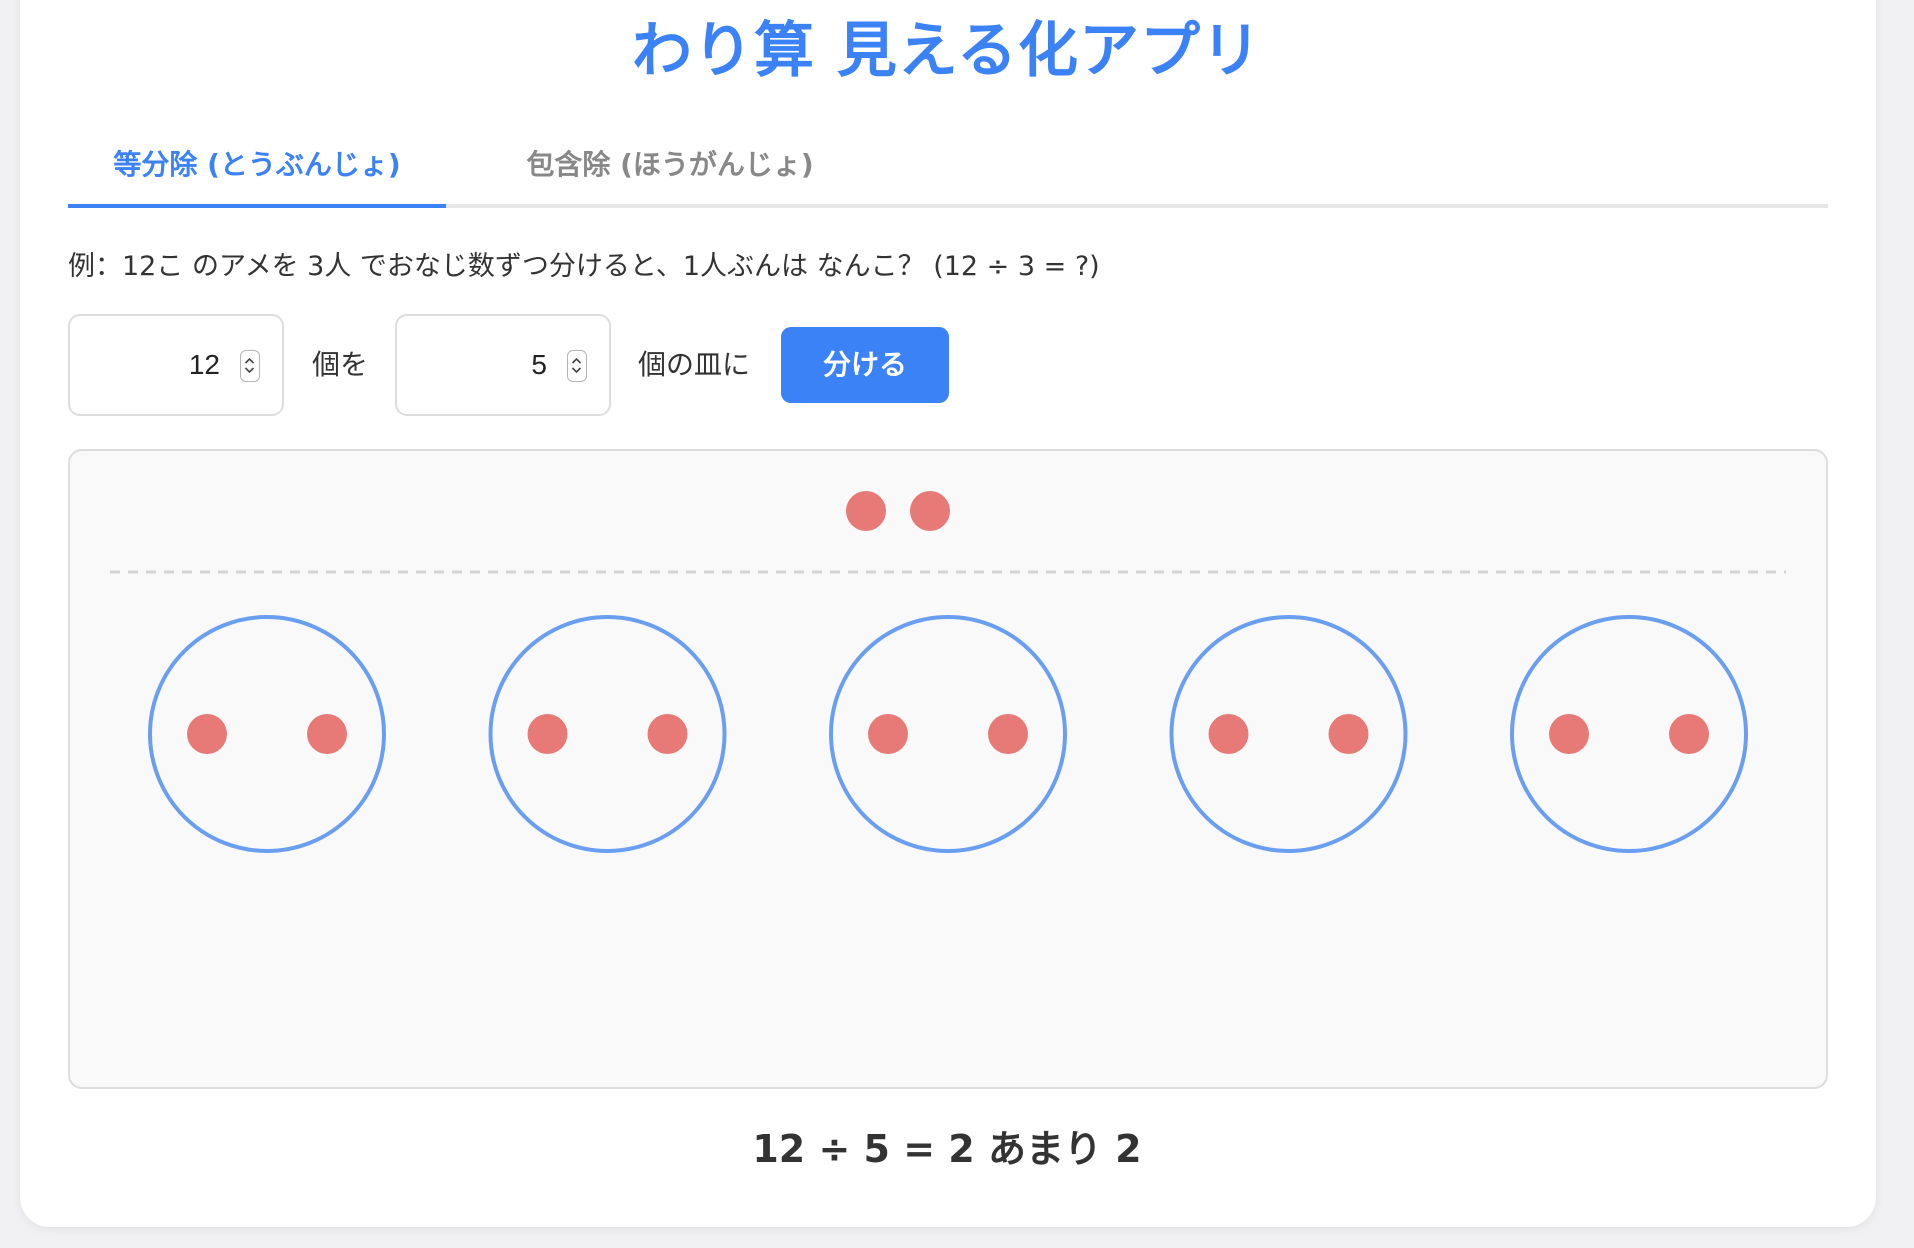  Describe the element at coordinates (204, 364) in the screenshot. I see `total-count-value: 12` at that location.